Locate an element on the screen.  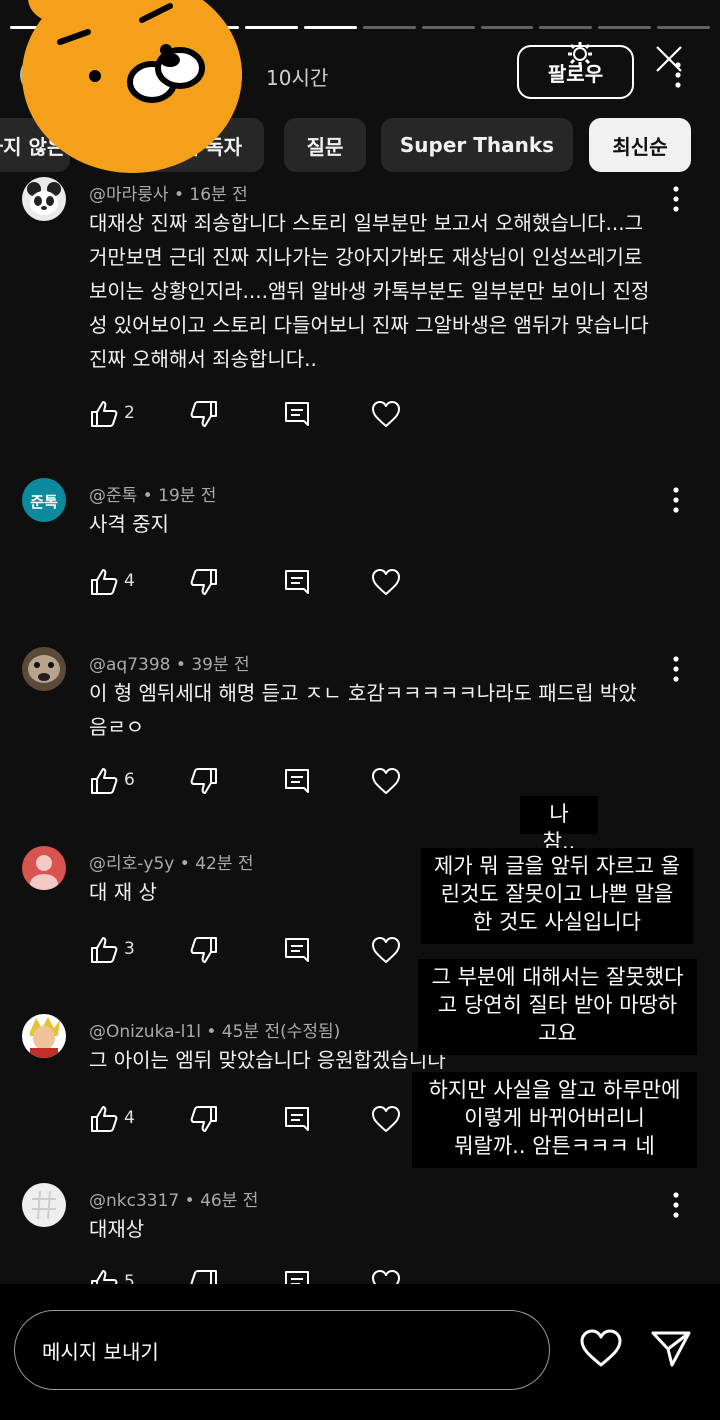
comment-text-line: 음ㄹㅇ is located at coordinates (117, 727).